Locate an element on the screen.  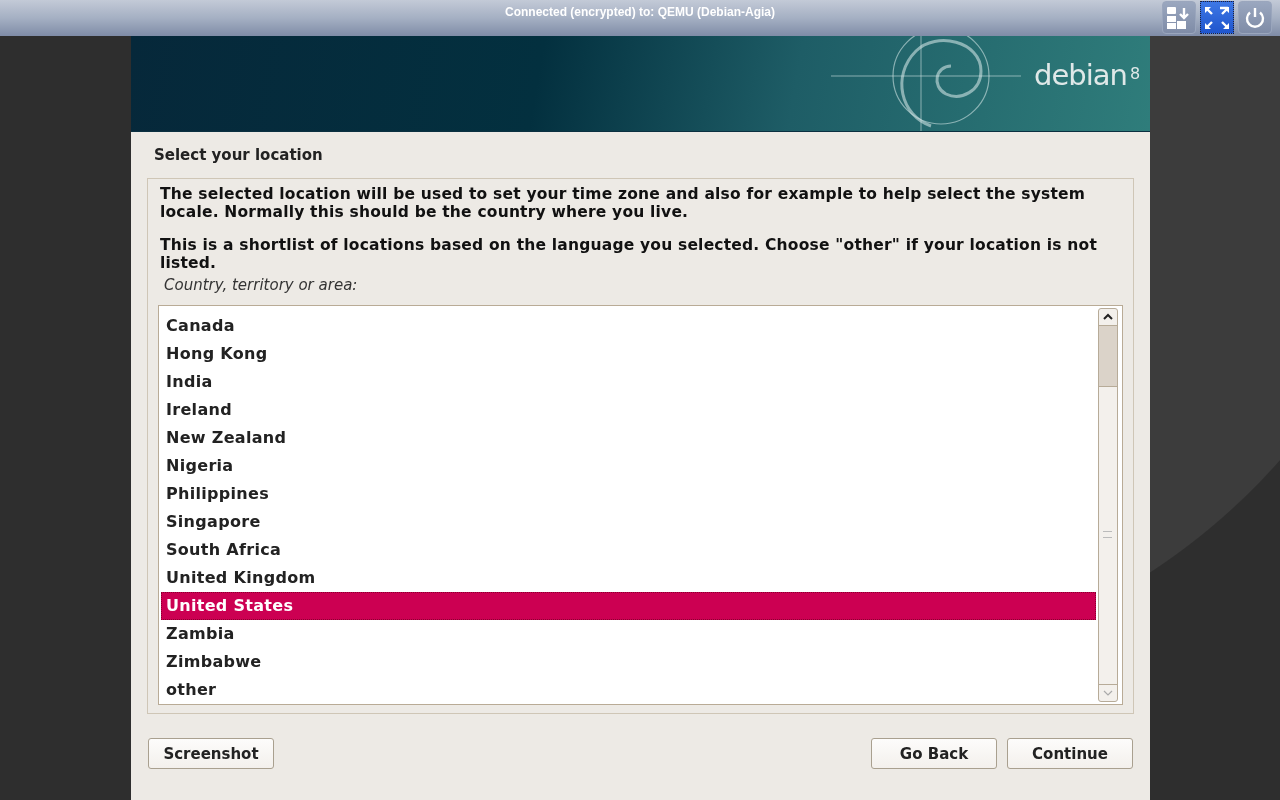
country-item: United States is located at coordinates (628, 606).